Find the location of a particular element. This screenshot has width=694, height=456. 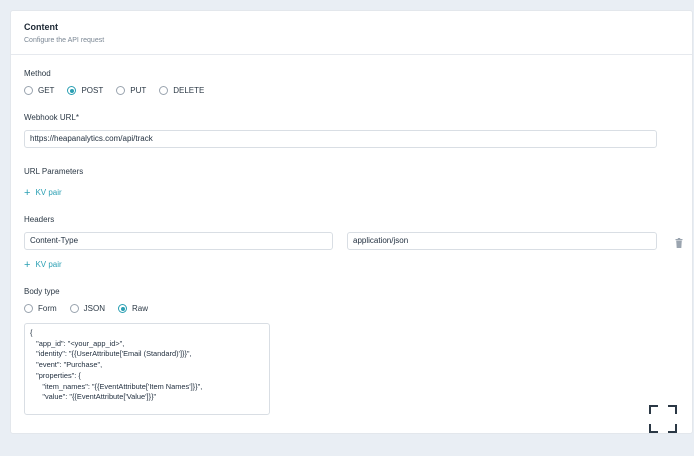

method-option-post: POST is located at coordinates (85, 90).